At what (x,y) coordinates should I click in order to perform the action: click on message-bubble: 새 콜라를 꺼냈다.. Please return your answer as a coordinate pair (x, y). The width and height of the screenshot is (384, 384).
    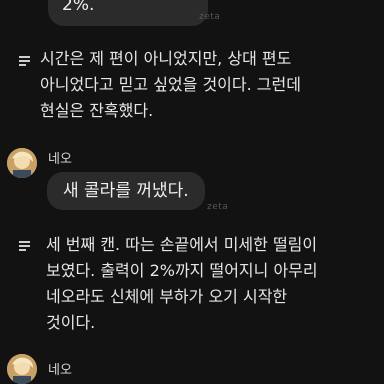
    Looking at the image, I should click on (126, 191).